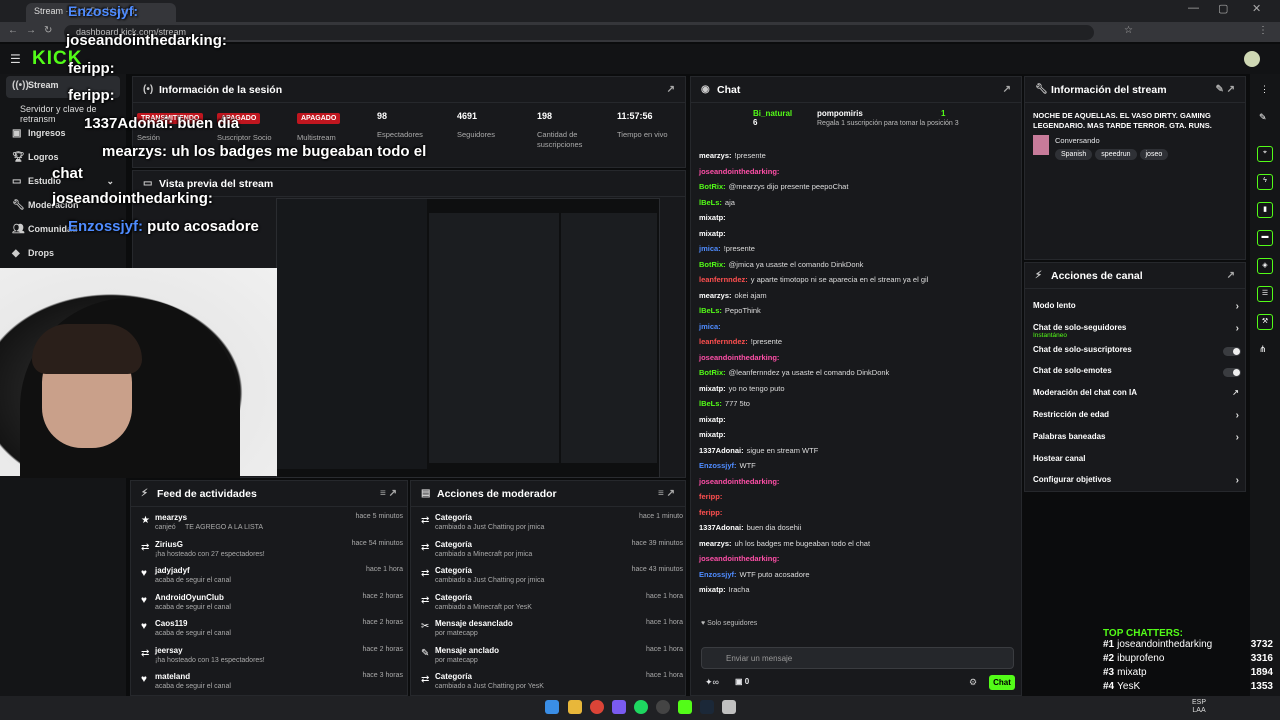 The image size is (1280, 720). I want to click on stream-preview-video, so click(468, 338).